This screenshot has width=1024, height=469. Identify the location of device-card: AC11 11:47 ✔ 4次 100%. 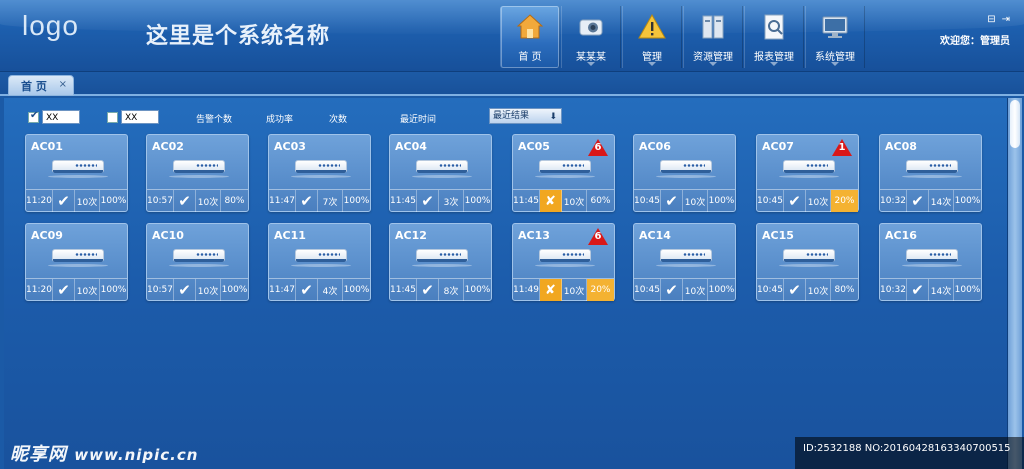
(319, 262).